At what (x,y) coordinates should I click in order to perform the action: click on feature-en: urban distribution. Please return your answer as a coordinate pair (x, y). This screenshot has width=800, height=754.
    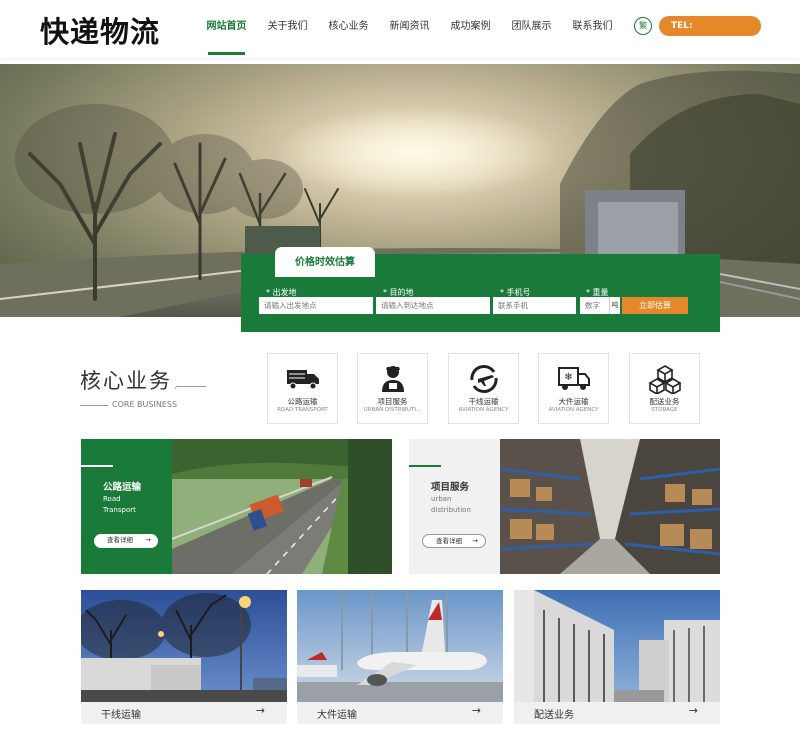
    Looking at the image, I should click on (451, 505).